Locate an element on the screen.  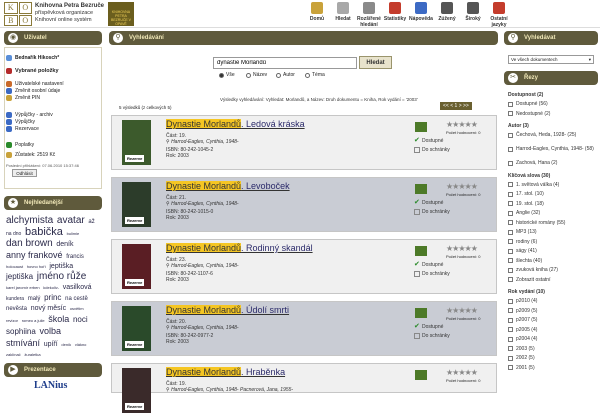
facet-item: MP3 (13) is located at coordinates (522, 232).